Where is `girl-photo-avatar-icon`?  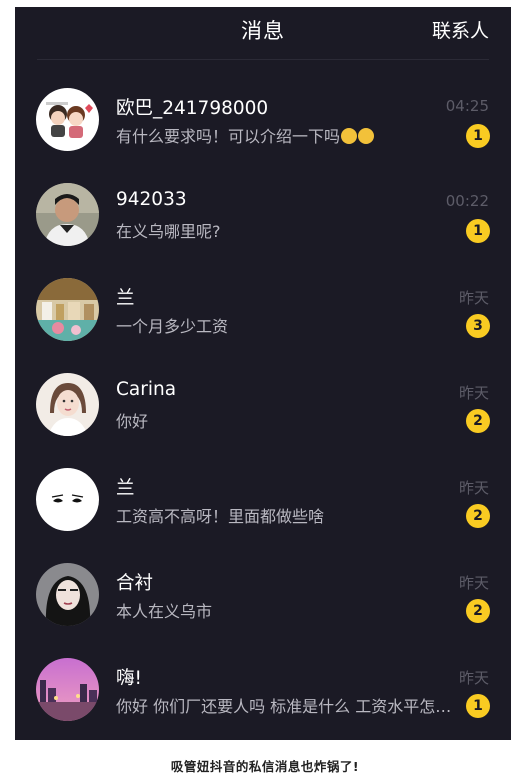 girl-photo-avatar-icon is located at coordinates (67, 594).